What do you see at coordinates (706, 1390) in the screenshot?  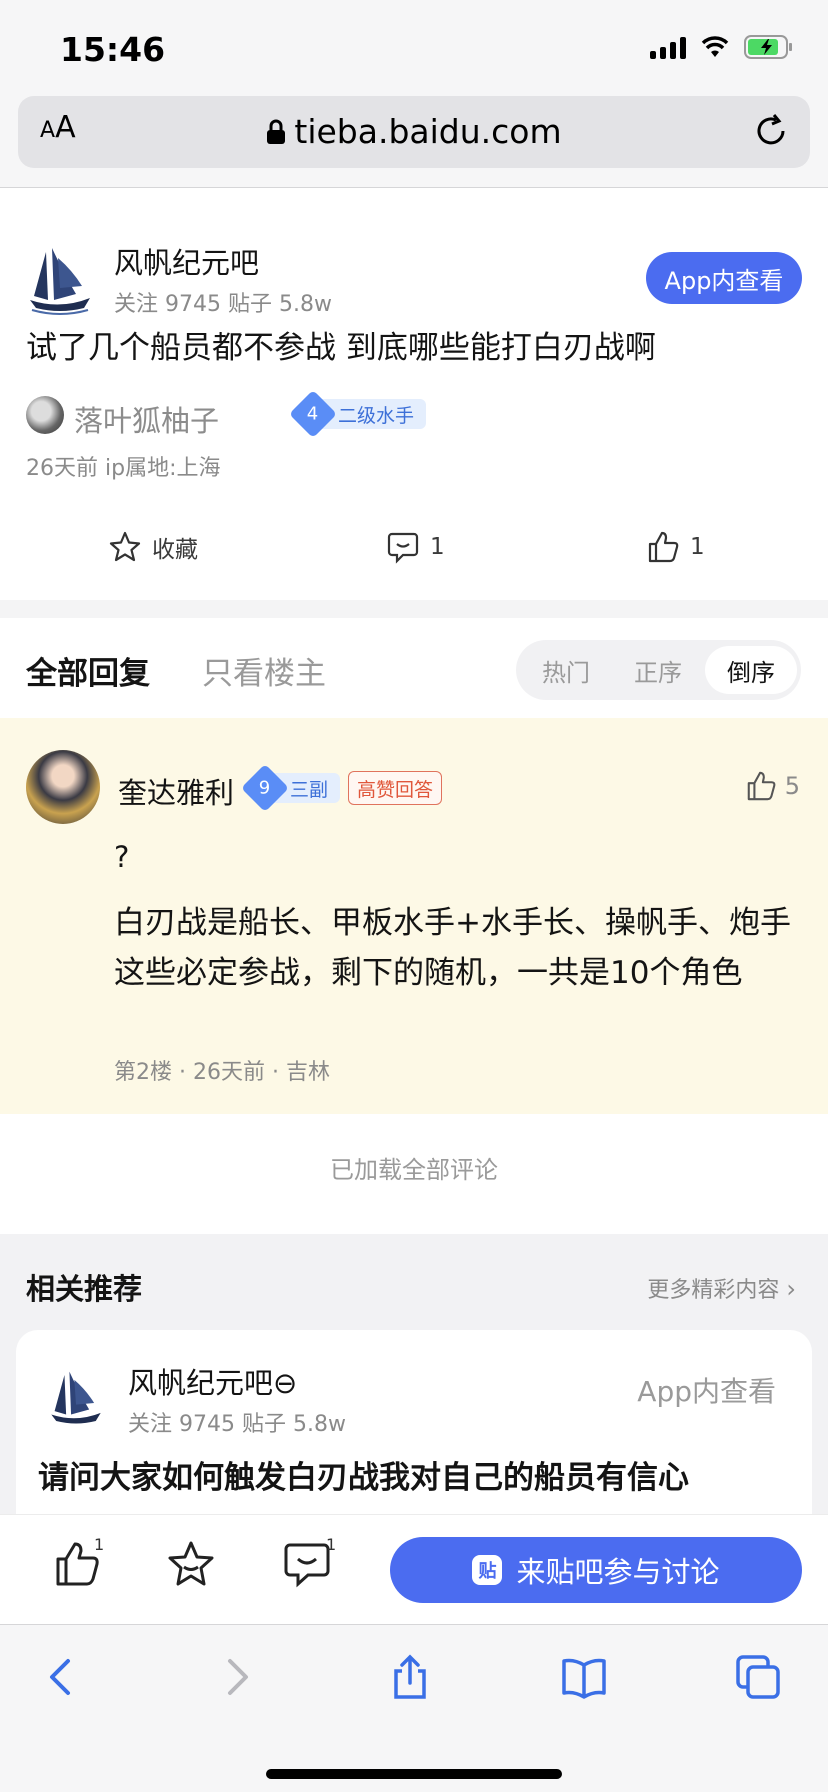 I see `related-open-in-app: App内查看` at bounding box center [706, 1390].